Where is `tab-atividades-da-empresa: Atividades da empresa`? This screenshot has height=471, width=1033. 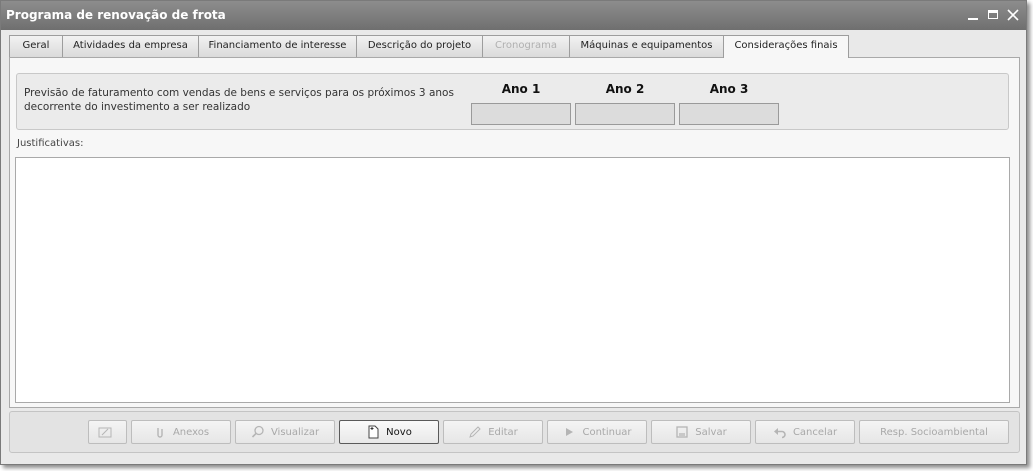
tab-atividades-da-empresa: Atividades da empresa is located at coordinates (130, 46).